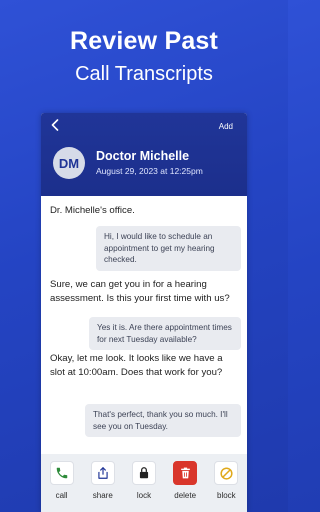 The width and height of the screenshot is (320, 512). Describe the element at coordinates (69, 163) in the screenshot. I see `avatar: DM` at that location.